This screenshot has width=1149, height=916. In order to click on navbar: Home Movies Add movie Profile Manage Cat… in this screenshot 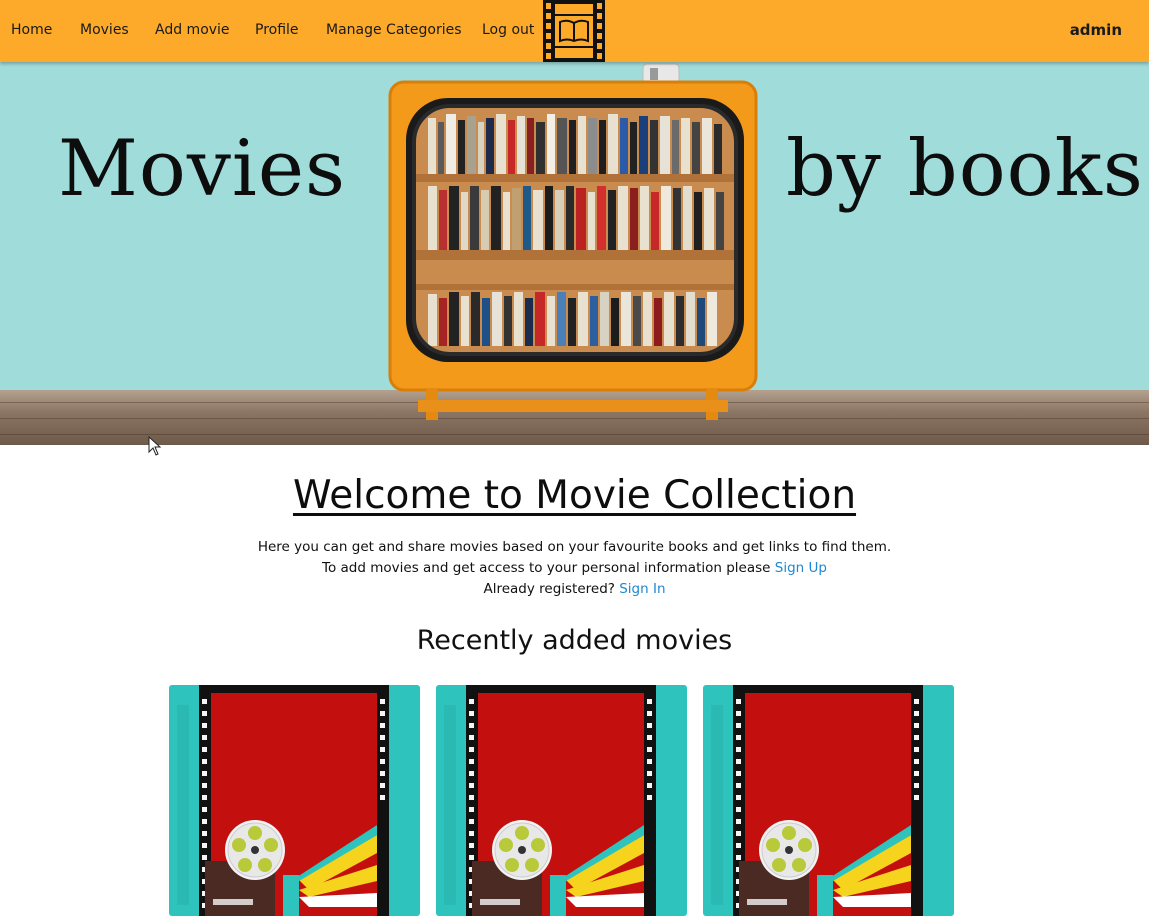, I will do `click(574, 31)`.